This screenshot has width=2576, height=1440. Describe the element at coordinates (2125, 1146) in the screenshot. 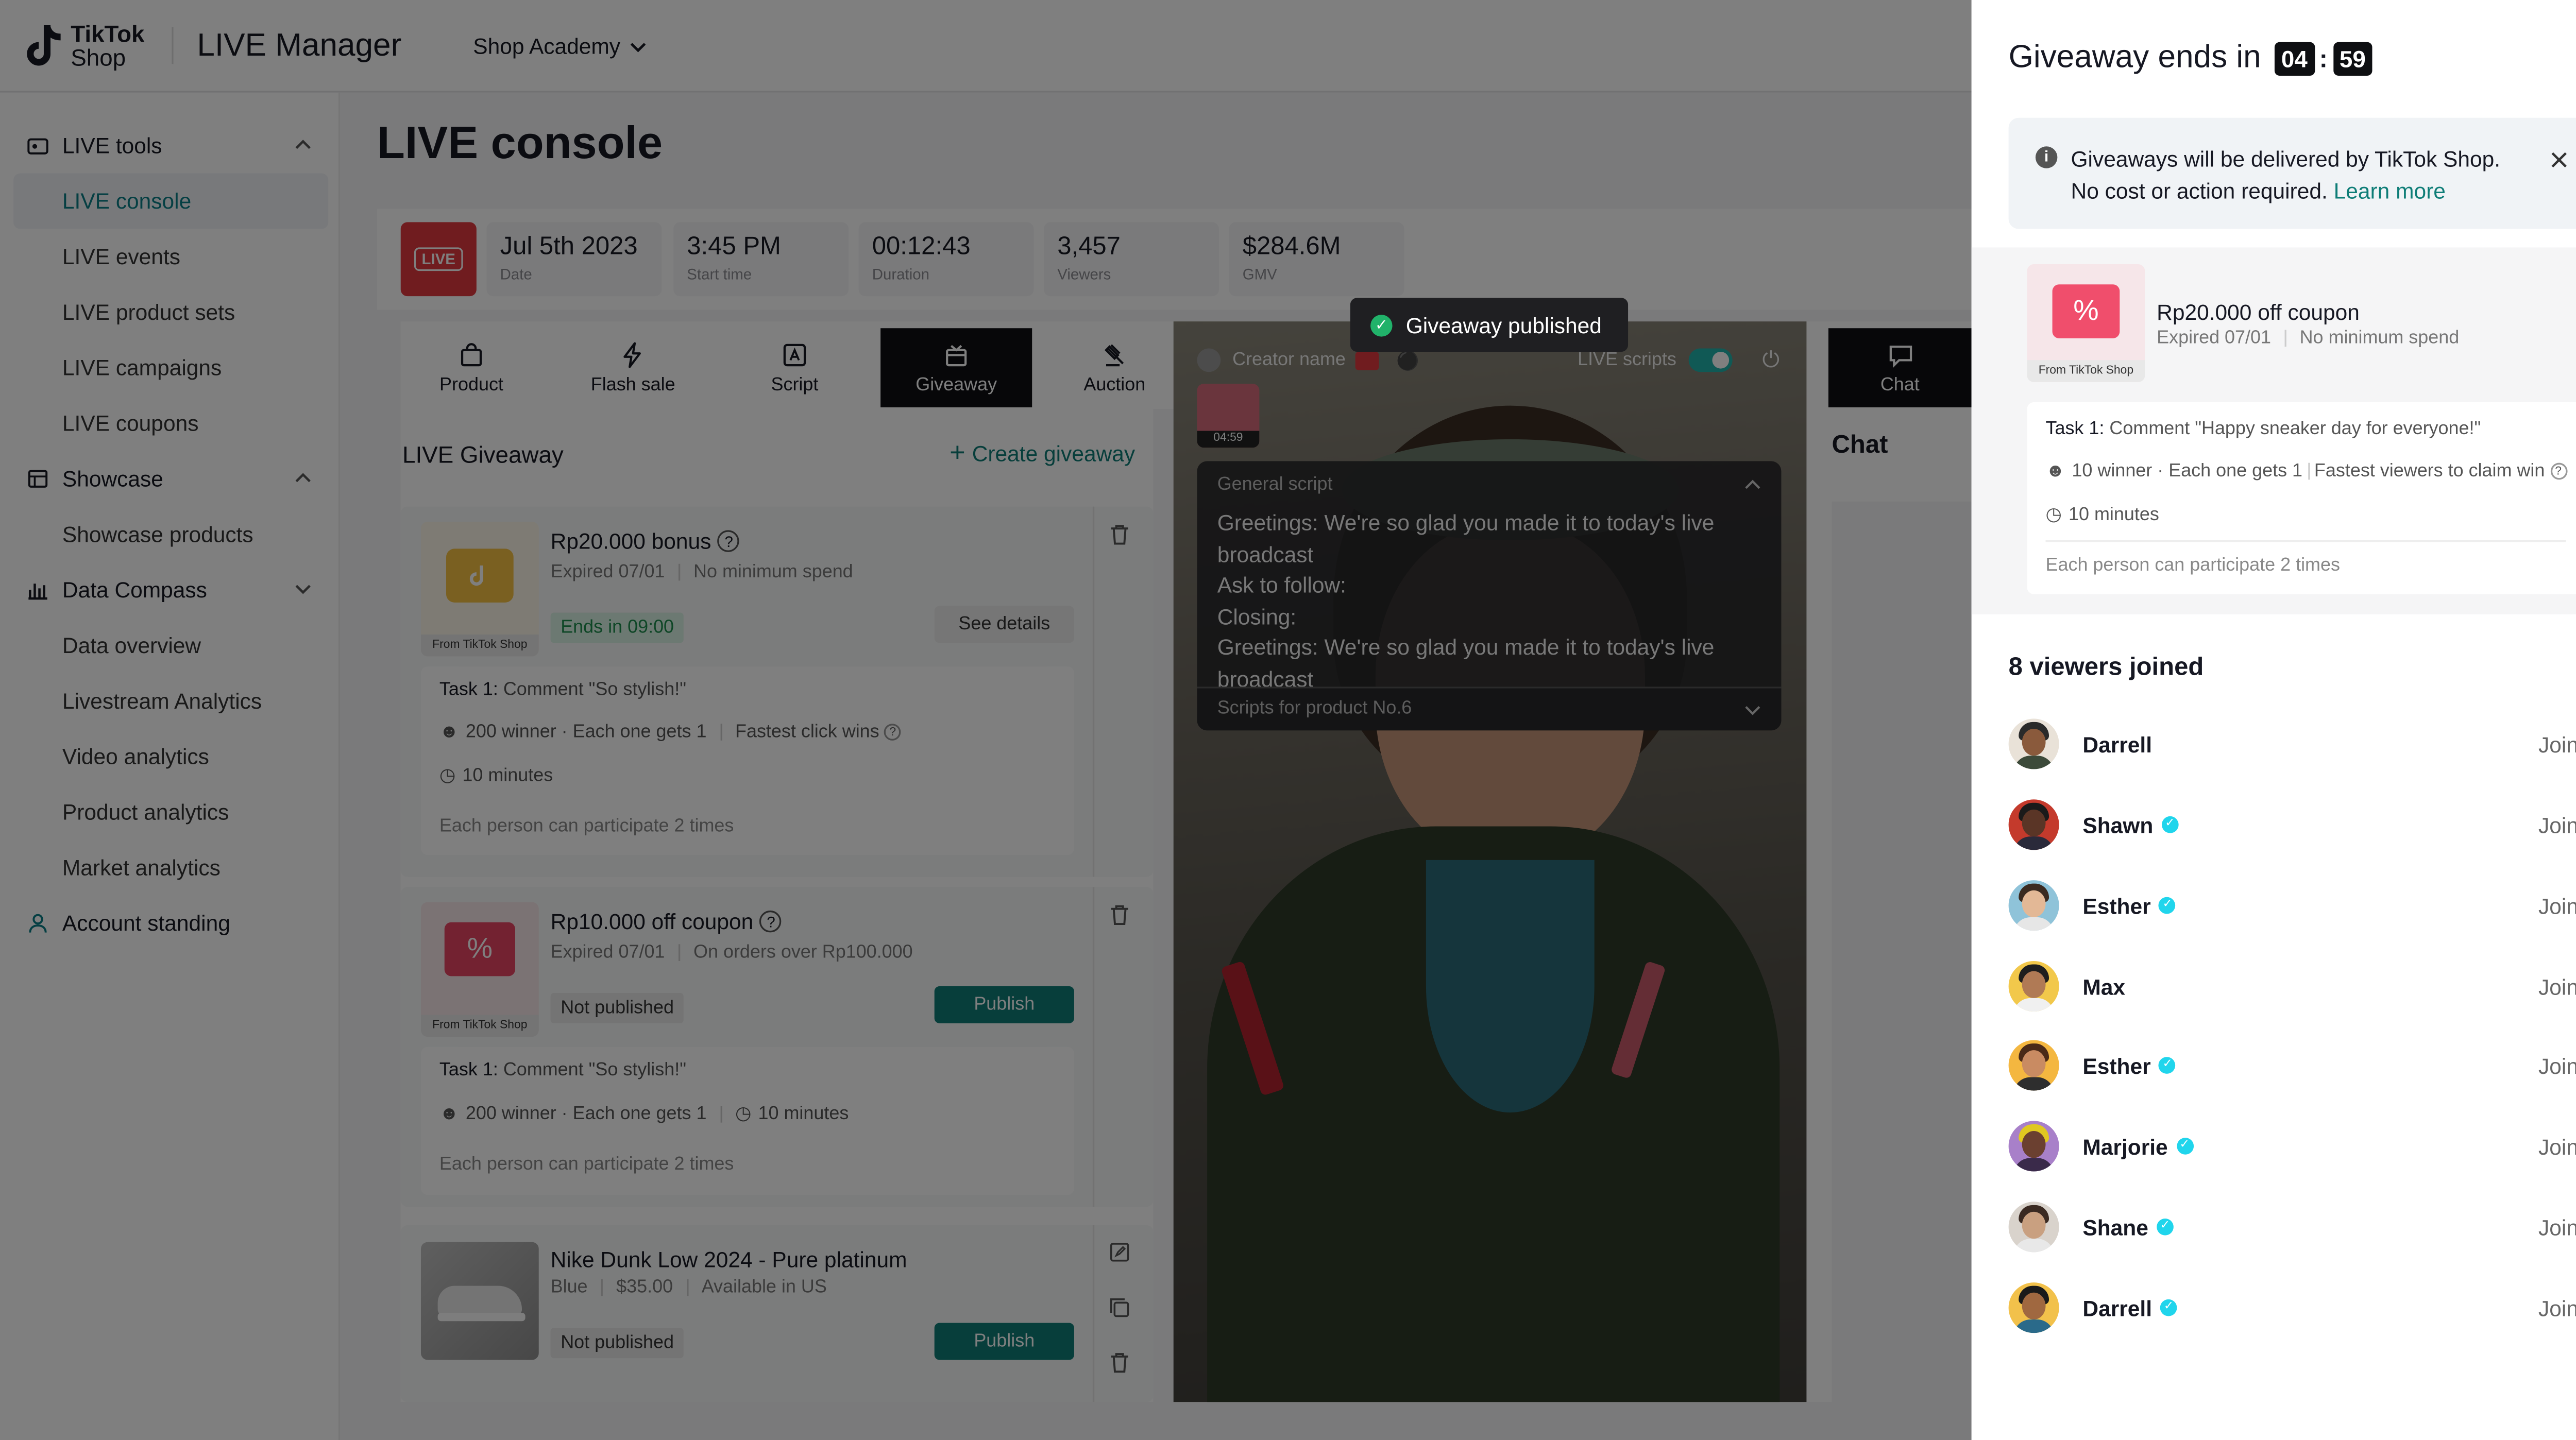

I see `viewer-name: Marjorie` at that location.